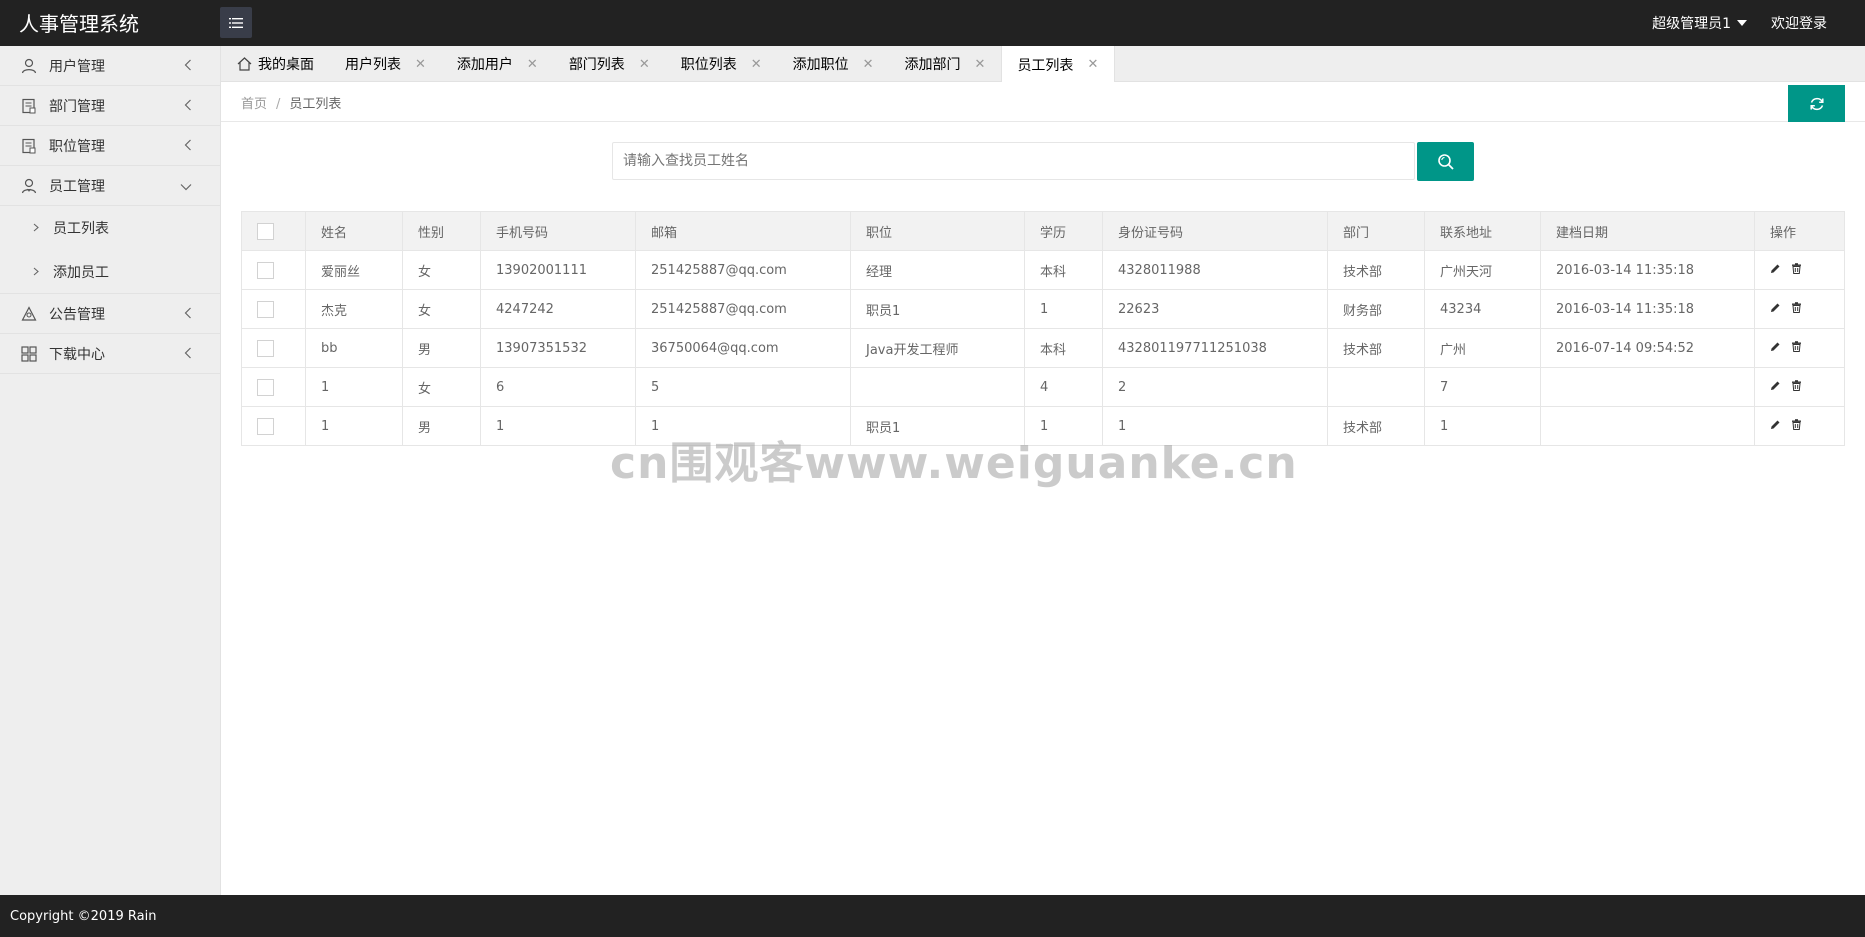 This screenshot has height=937, width=1865. What do you see at coordinates (244, 64) in the screenshot?
I see `home-icon` at bounding box center [244, 64].